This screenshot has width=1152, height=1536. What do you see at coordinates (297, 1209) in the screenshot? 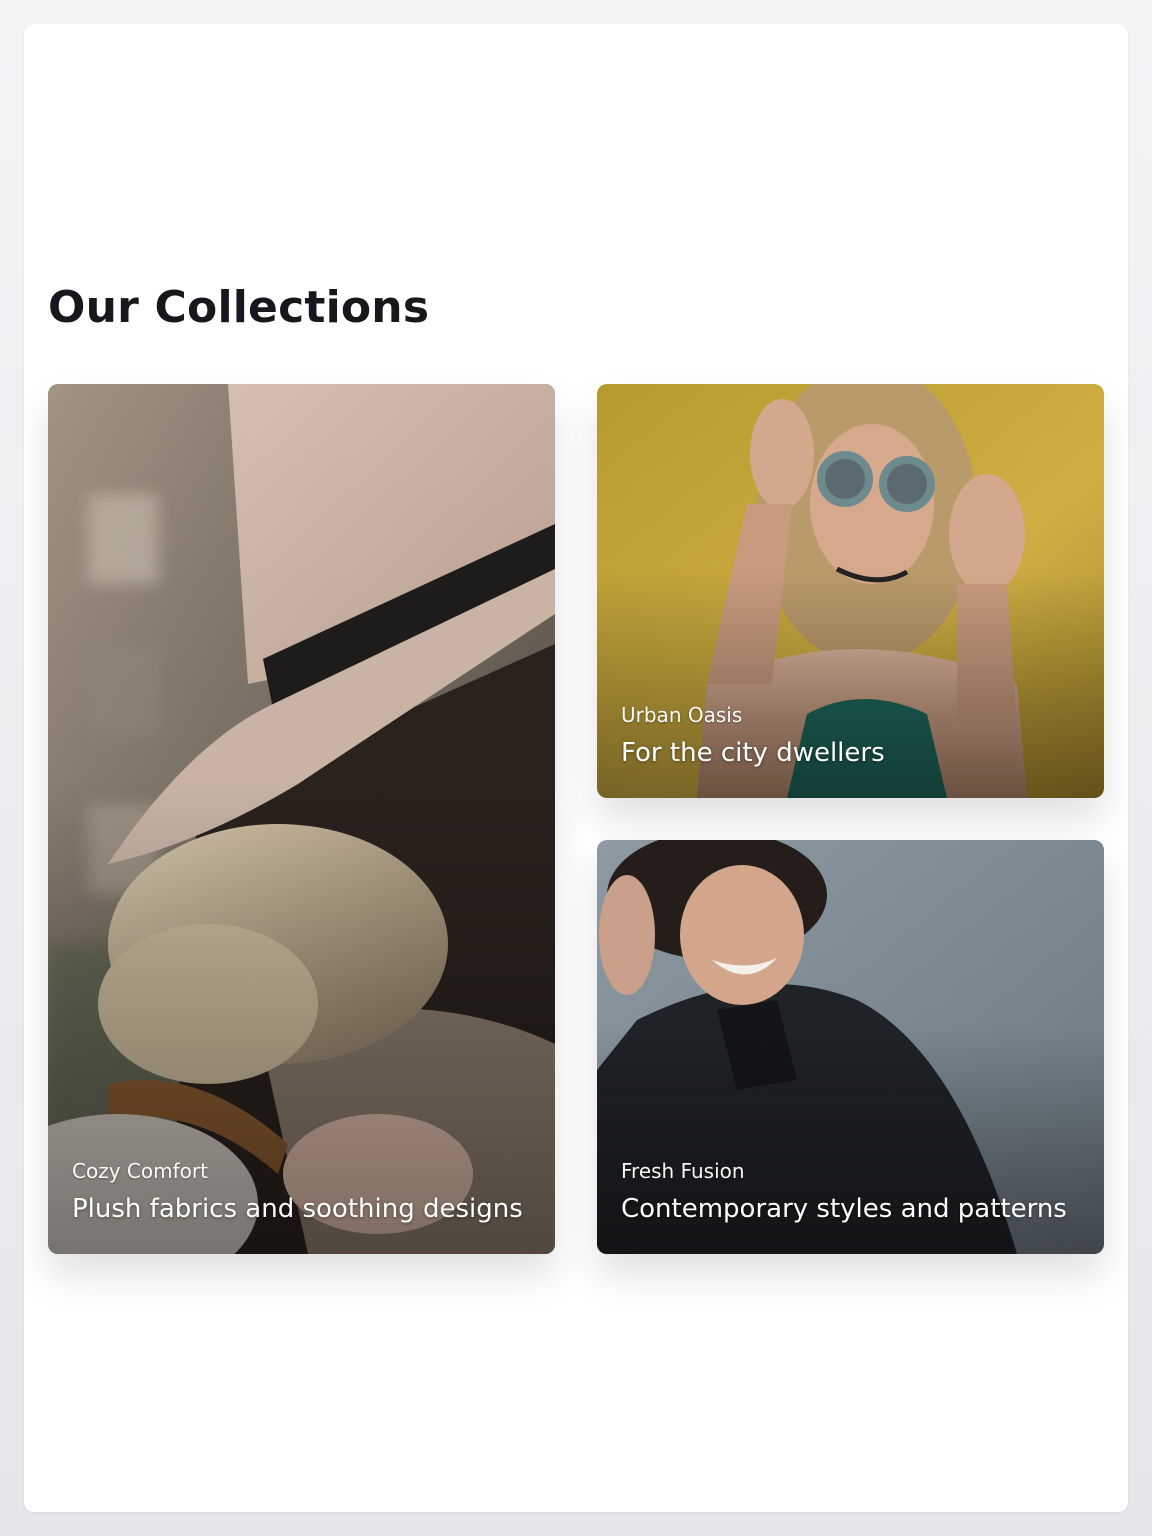
I see `collection-tagline: Plush fabrics and soothing designs` at bounding box center [297, 1209].